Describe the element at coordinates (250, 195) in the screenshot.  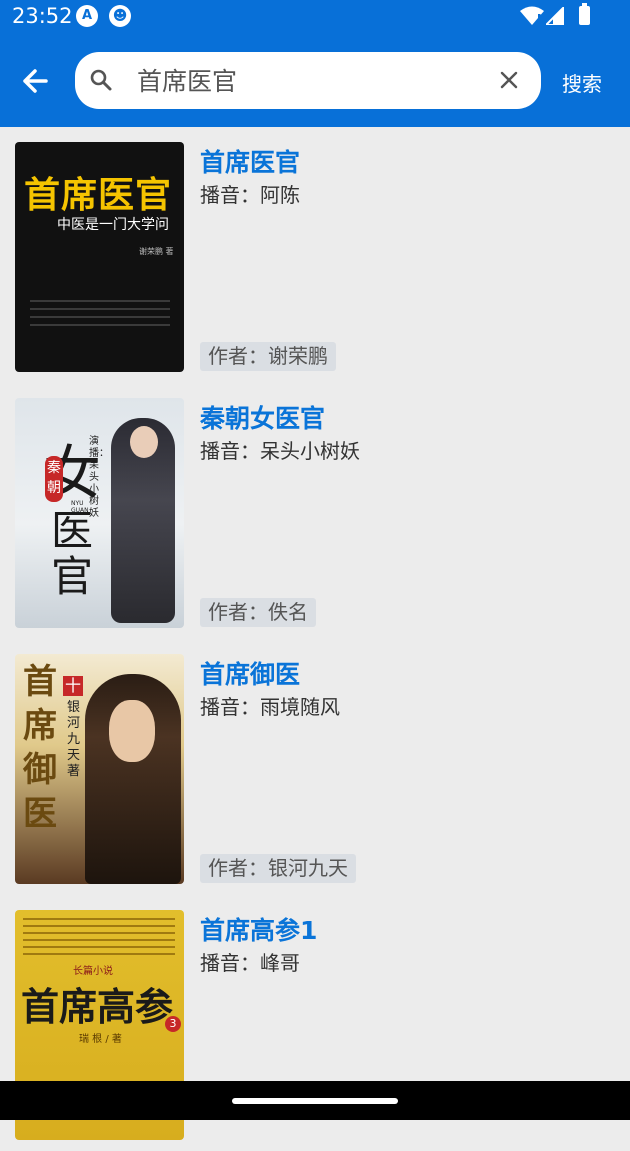
I see `book-narrator: 播音：阿陈` at that location.